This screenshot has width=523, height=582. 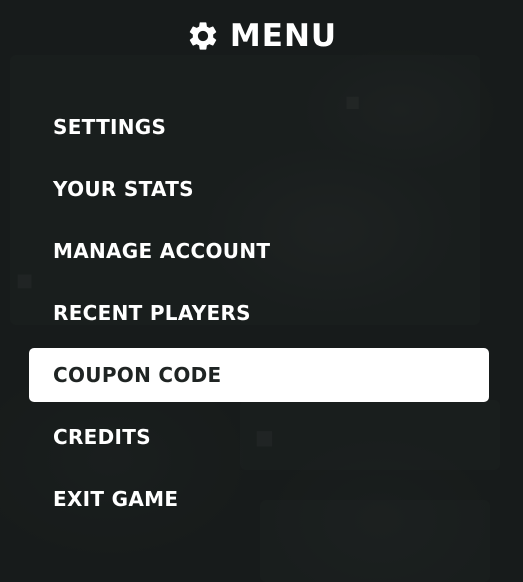 What do you see at coordinates (259, 499) in the screenshot?
I see `menu-item-exit-game: EXIT GAME` at bounding box center [259, 499].